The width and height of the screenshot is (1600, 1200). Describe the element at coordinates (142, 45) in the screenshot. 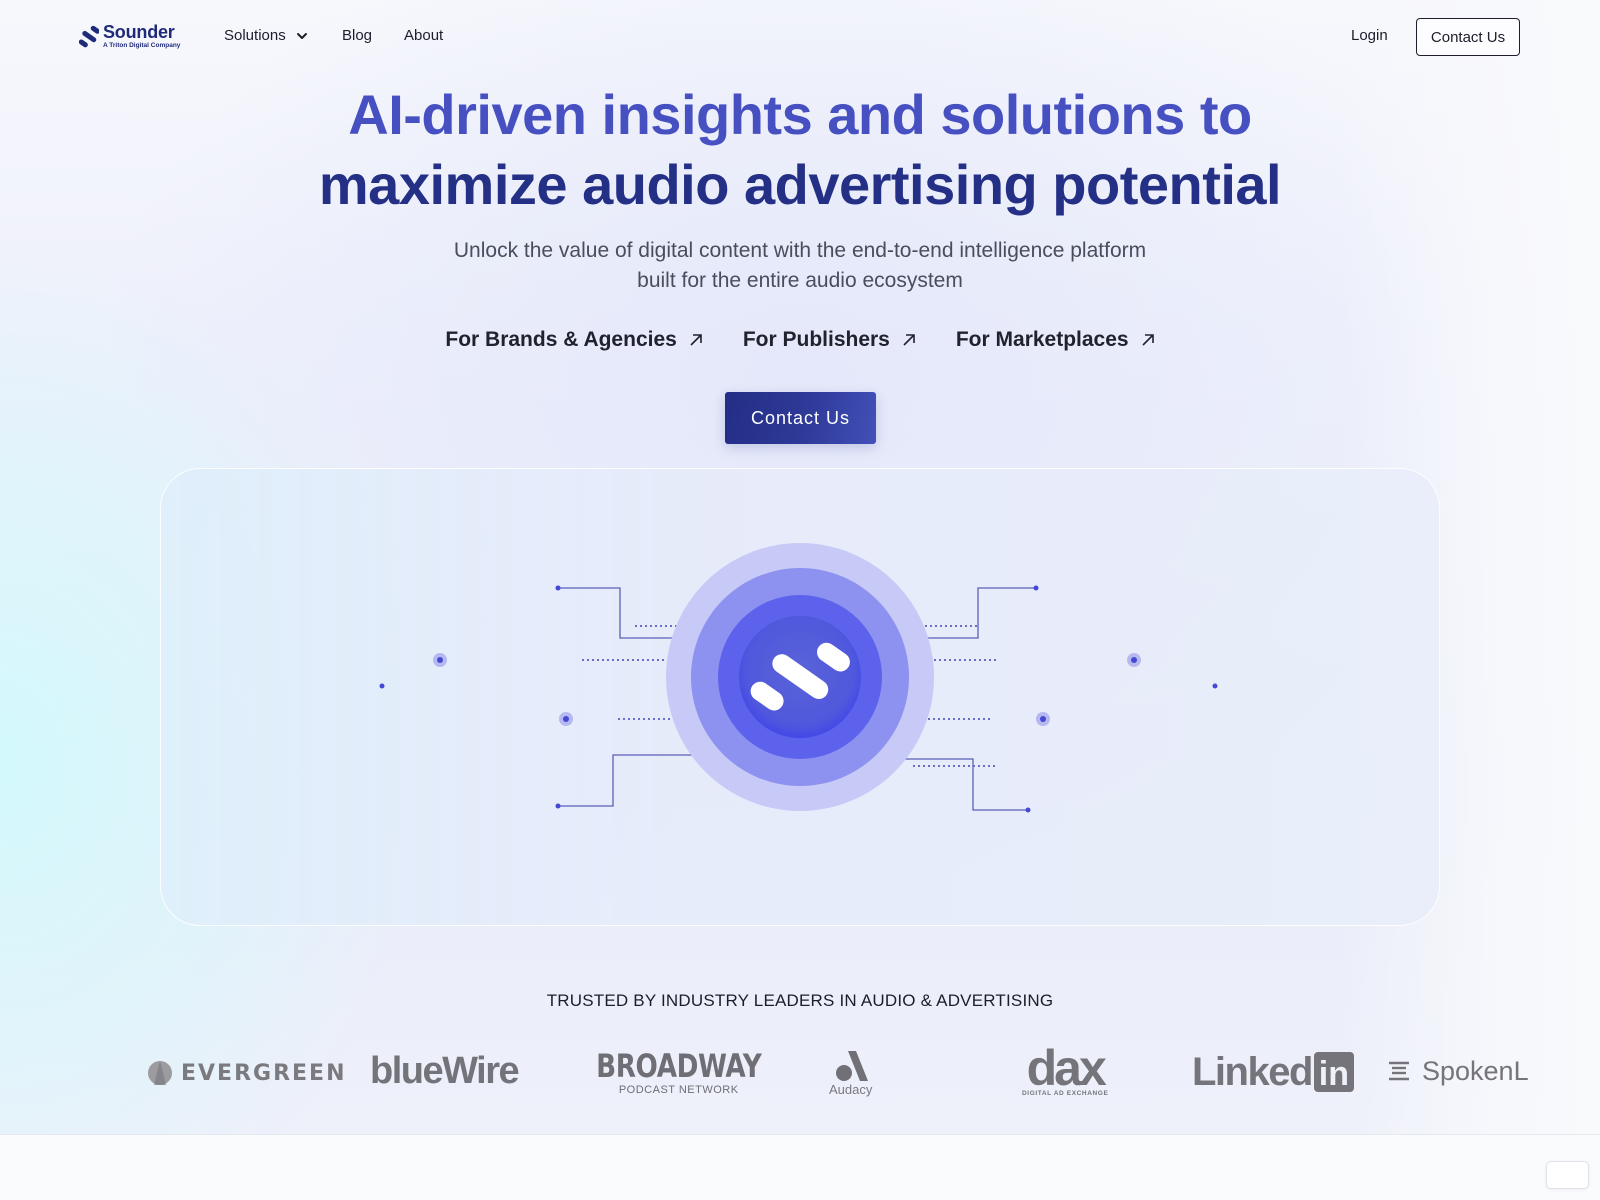

I see `logo-tagline: A Triton Digital Company` at that location.